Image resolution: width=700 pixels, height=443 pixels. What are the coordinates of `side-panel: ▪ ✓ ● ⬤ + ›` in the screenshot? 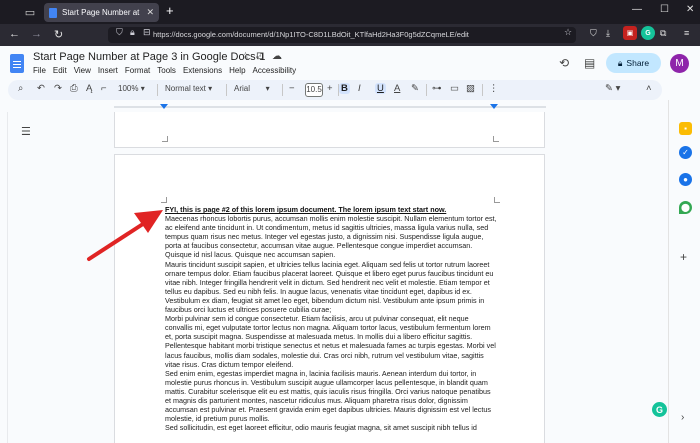 It's located at (684, 271).